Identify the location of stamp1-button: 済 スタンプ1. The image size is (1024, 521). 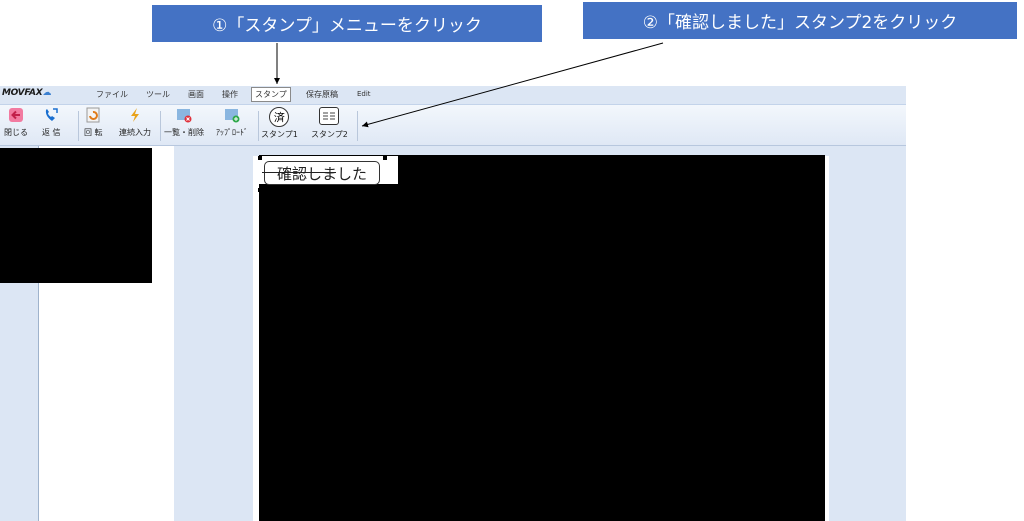
(279, 125).